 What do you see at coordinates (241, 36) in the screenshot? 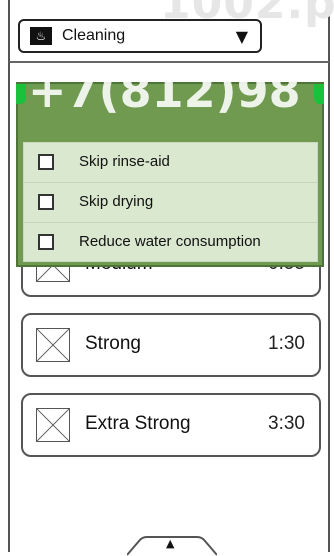
I see `chevron-down-icon: ▼` at bounding box center [241, 36].